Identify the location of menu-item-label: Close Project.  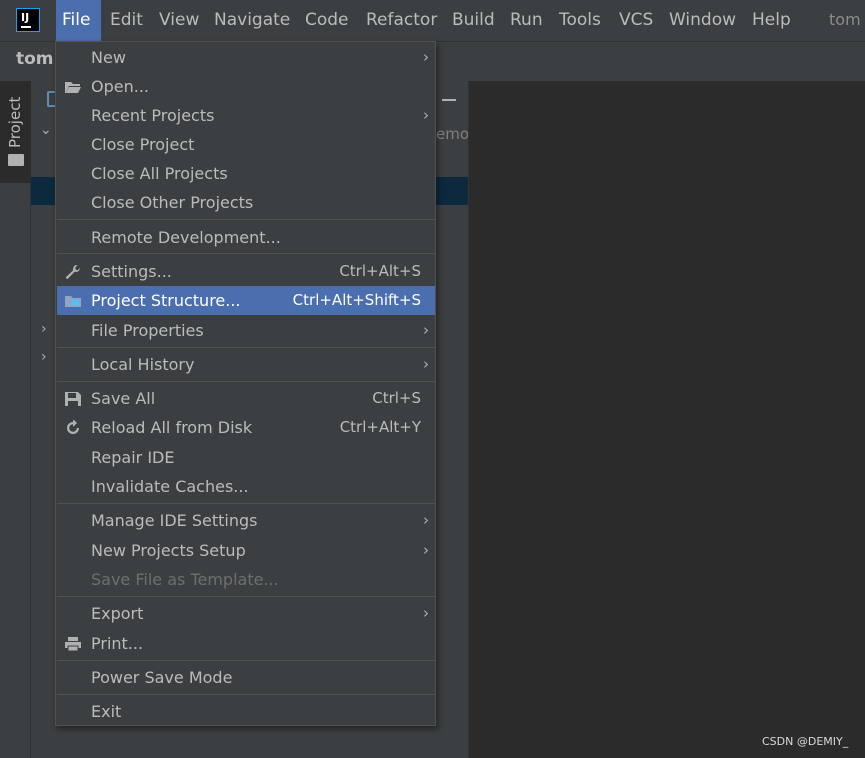
(143, 144).